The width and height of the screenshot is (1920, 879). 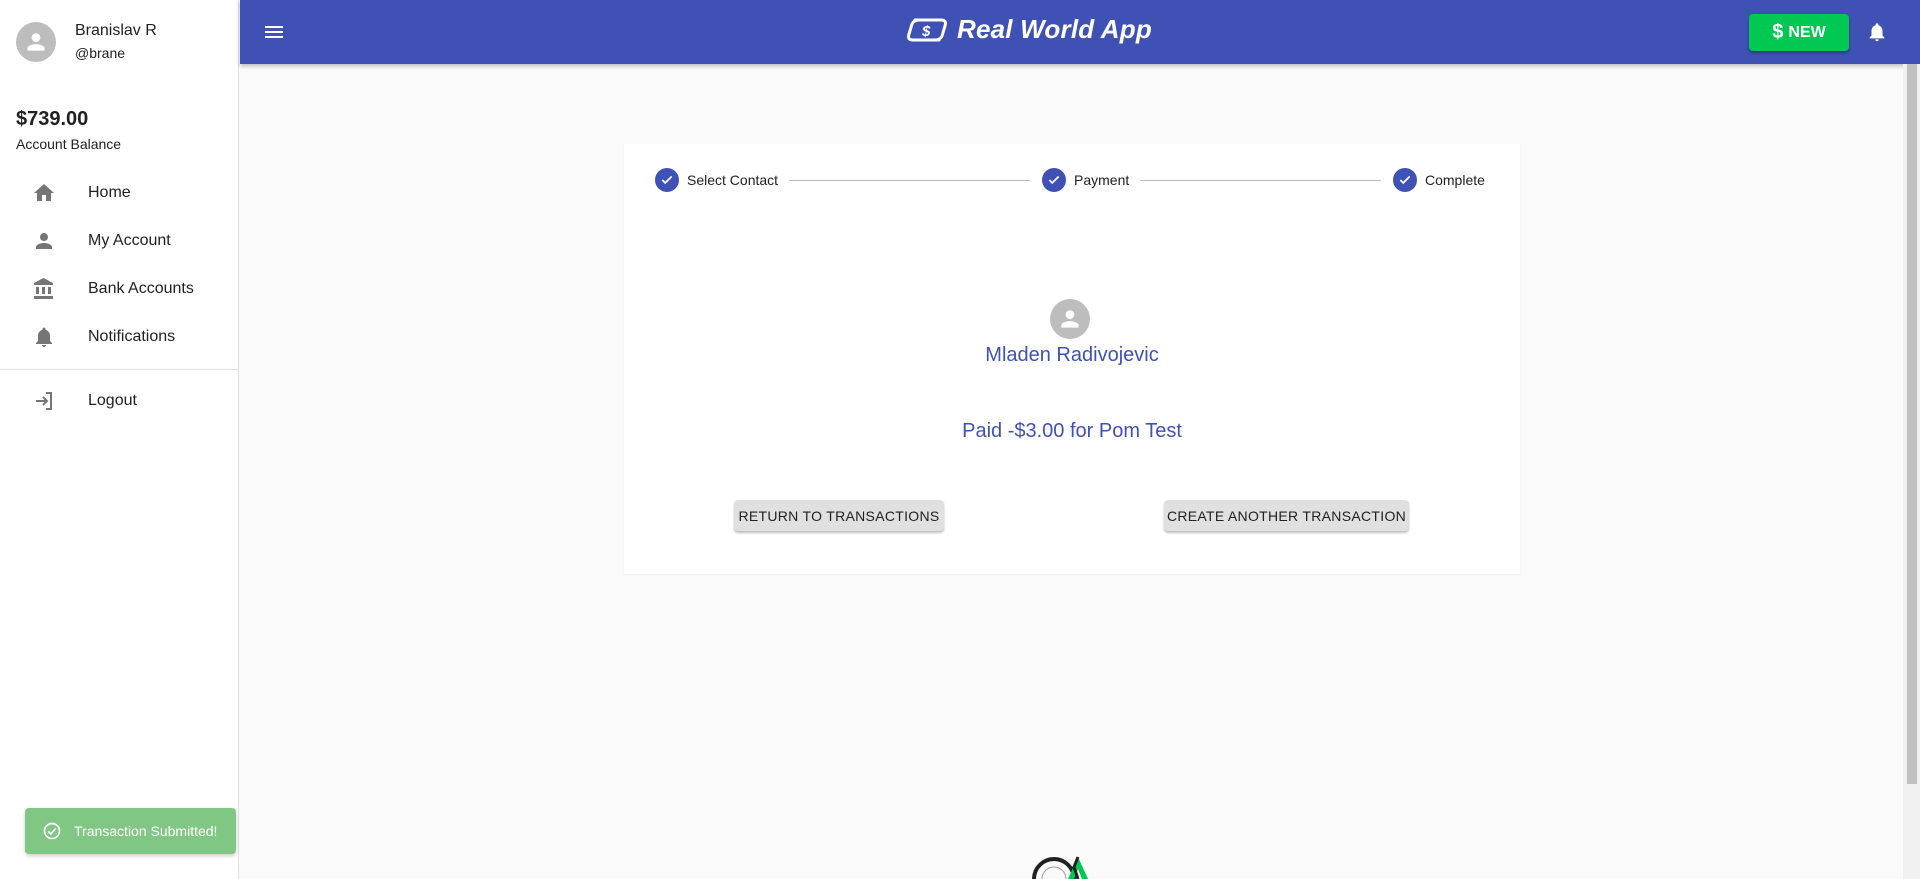 I want to click on step-payment: Payment, so click(x=1085, y=180).